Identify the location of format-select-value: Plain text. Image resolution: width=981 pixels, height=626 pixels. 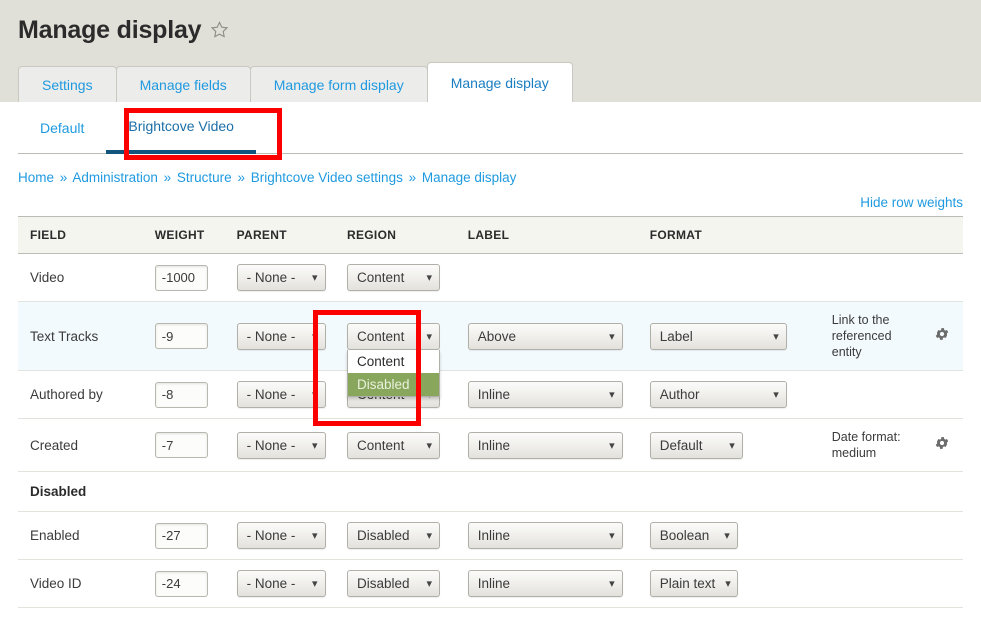
(687, 583).